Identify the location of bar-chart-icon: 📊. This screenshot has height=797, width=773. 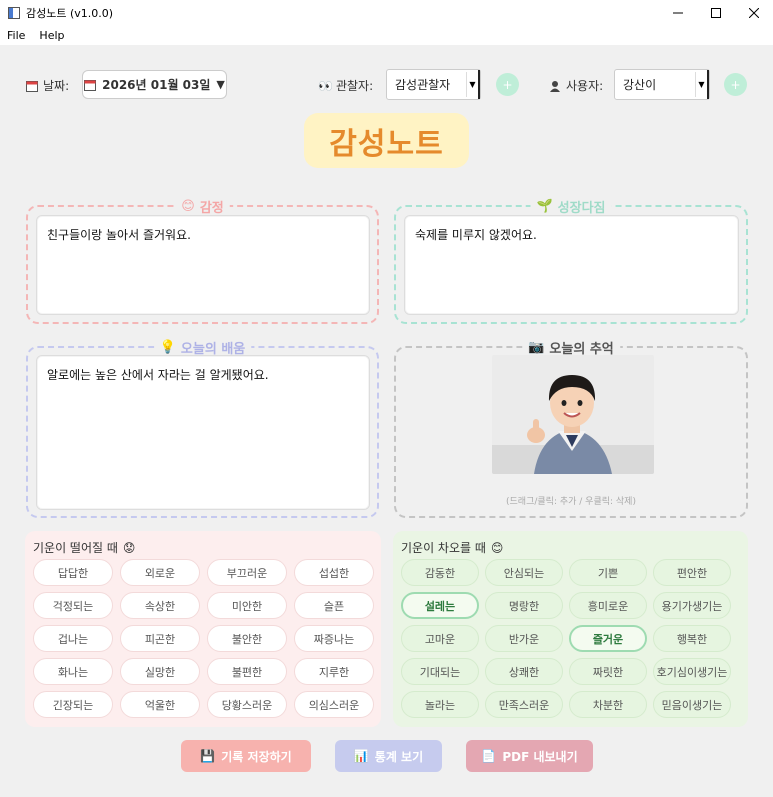
(361, 756).